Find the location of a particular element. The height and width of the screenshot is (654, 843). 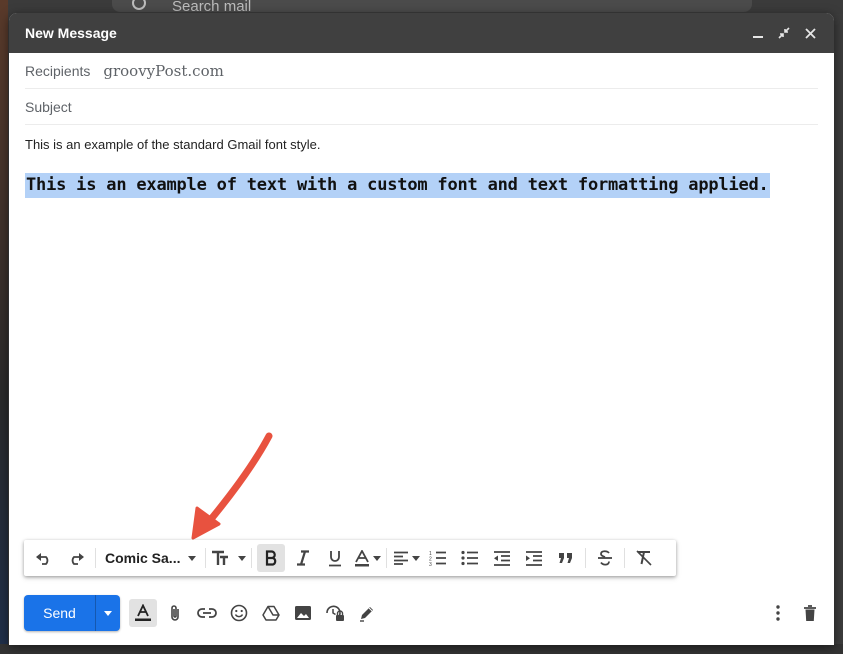

indent-more-icon is located at coordinates (534, 558).